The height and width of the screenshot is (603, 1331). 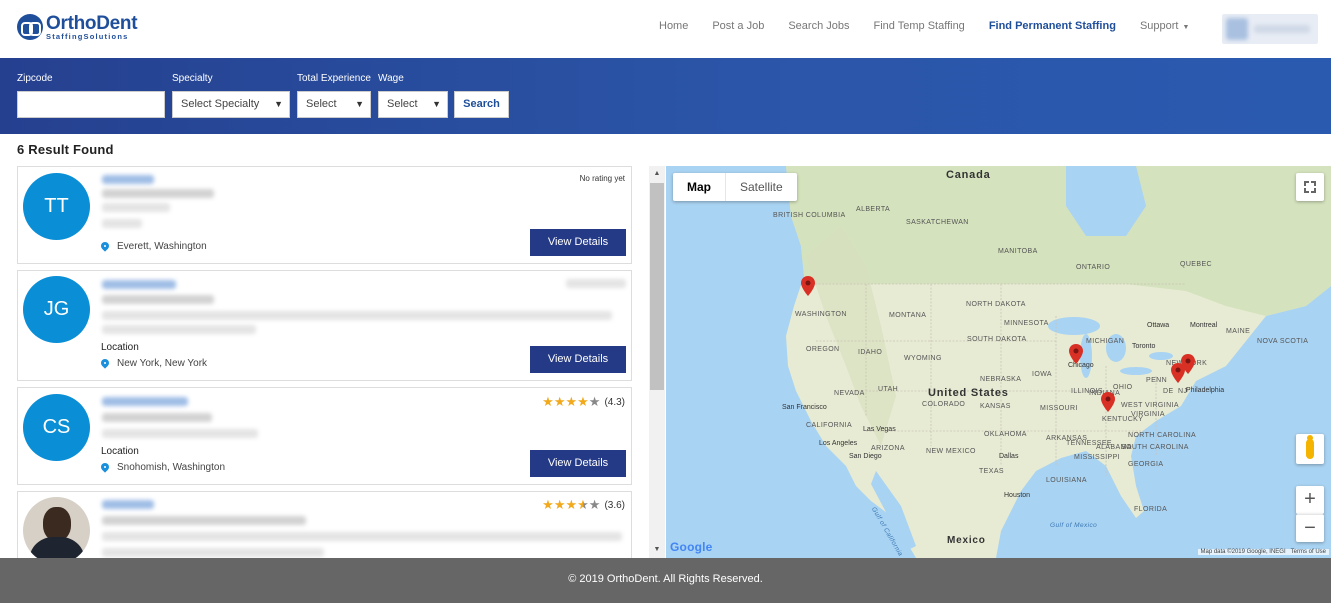 I want to click on map-label-nova-scotia: NOVA SCOTIA, so click(x=1283, y=341).